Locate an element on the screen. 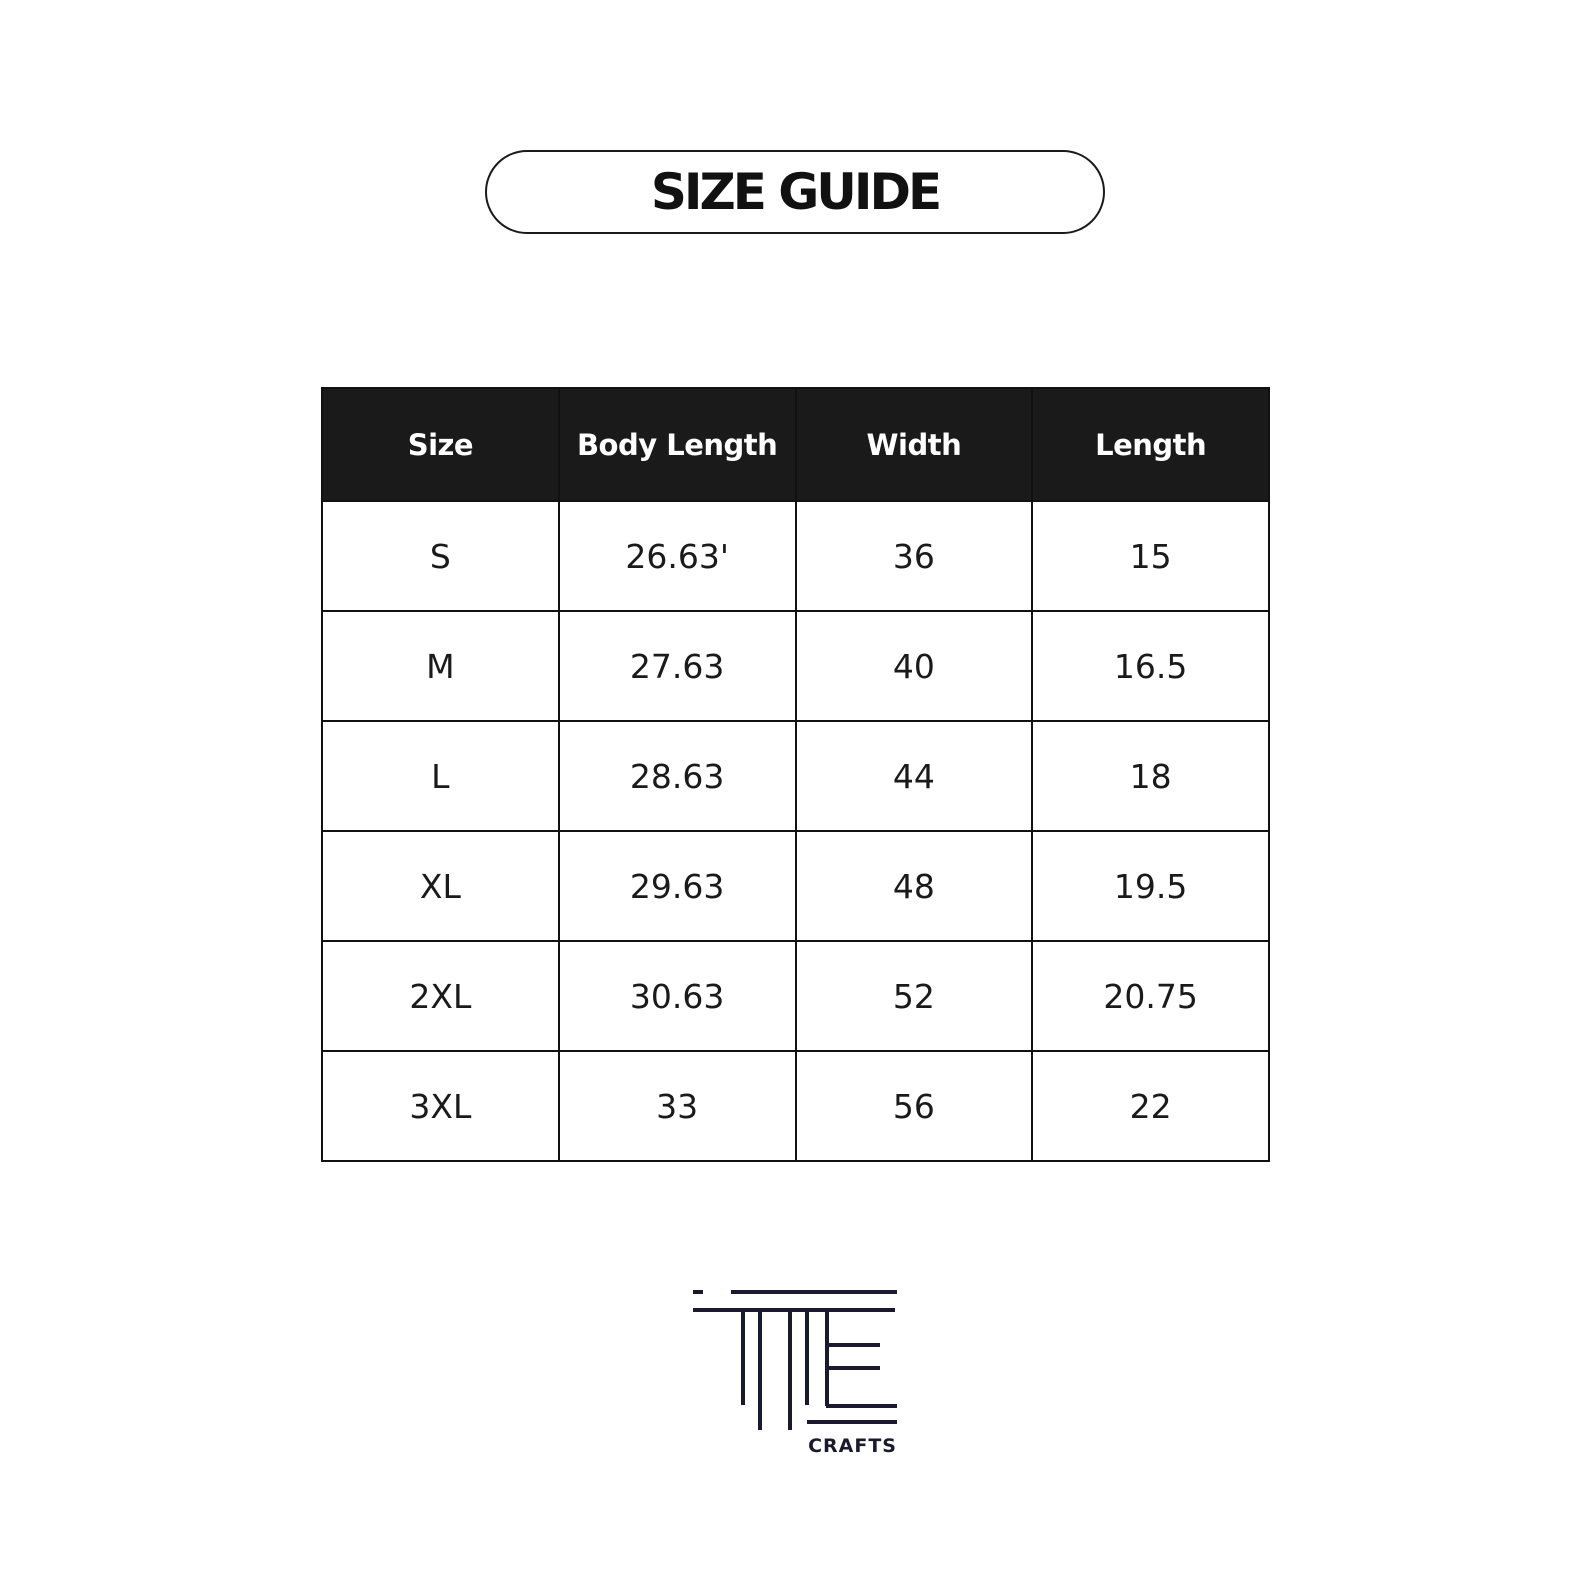  table-cell: 15 is located at coordinates (1150, 556).